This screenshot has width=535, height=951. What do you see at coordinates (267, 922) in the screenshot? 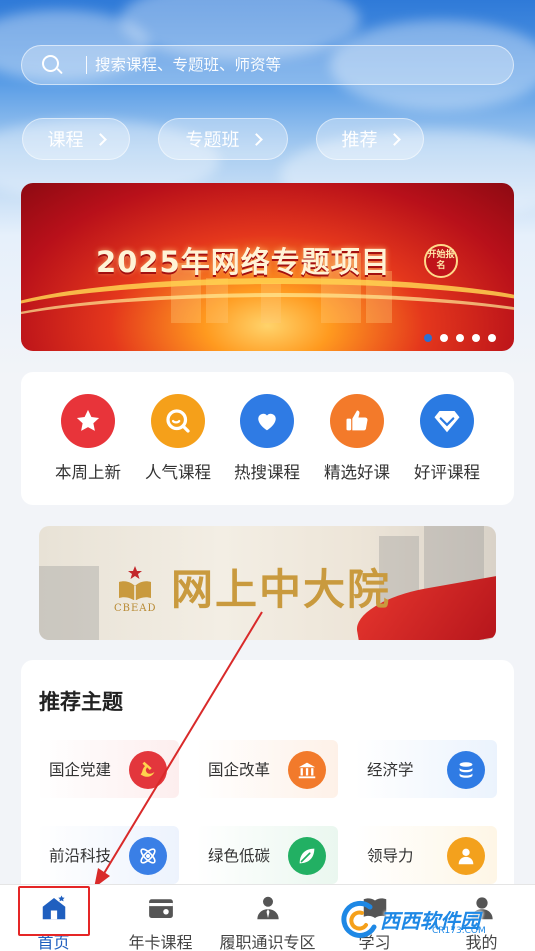
I see `tab-general-zone: 履职通识专区` at bounding box center [267, 922].